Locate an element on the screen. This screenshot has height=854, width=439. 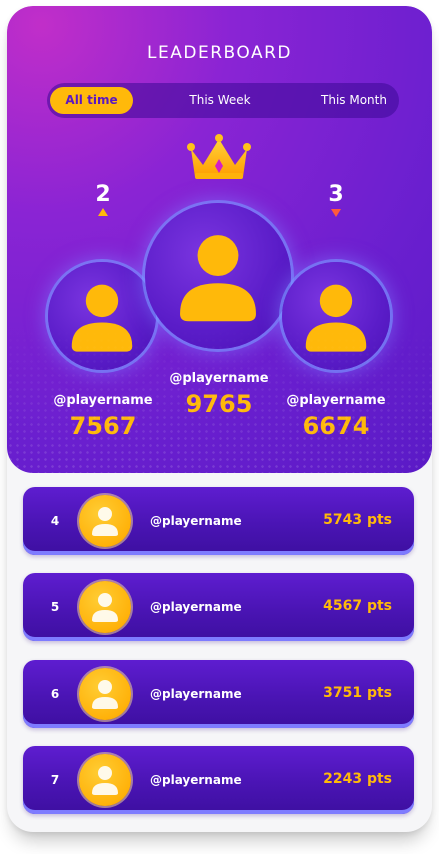
time-filter-tabs: All time This Week This Month is located at coordinates (223, 100).